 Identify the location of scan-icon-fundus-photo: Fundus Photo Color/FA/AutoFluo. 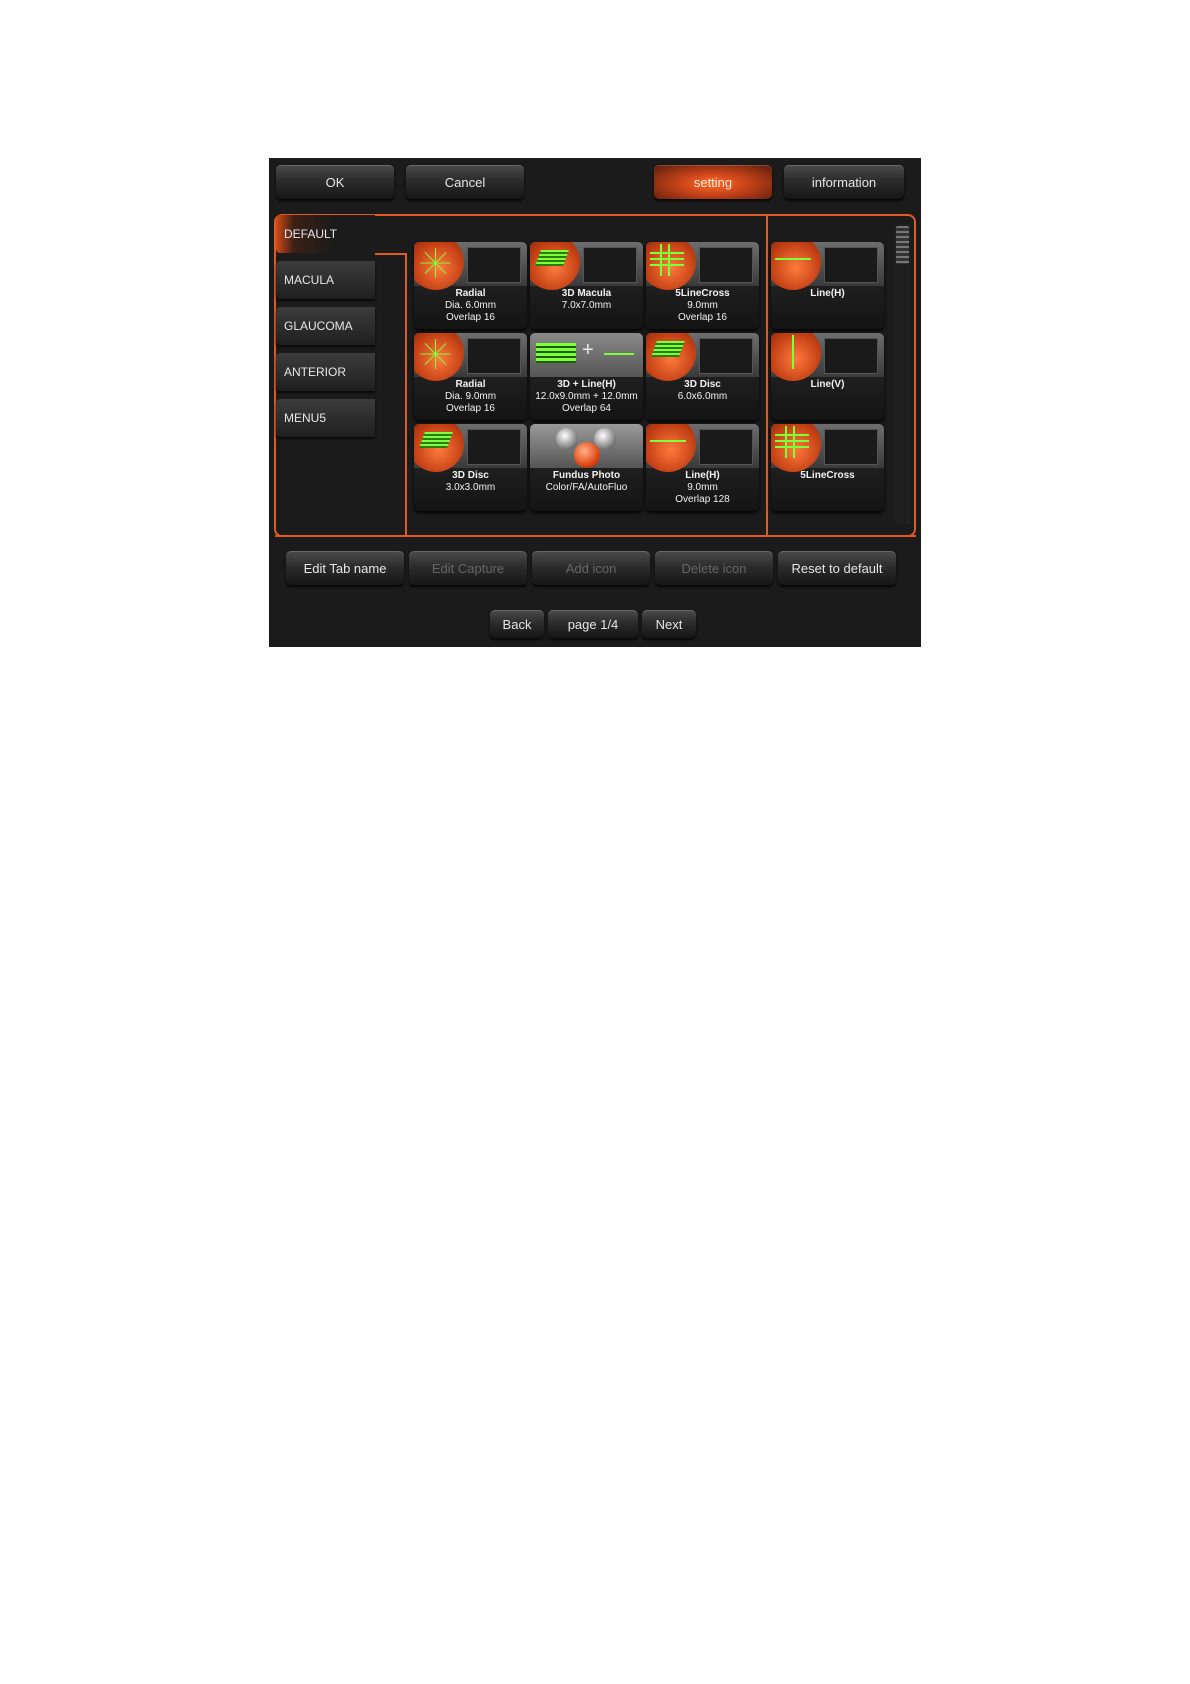
(586, 467).